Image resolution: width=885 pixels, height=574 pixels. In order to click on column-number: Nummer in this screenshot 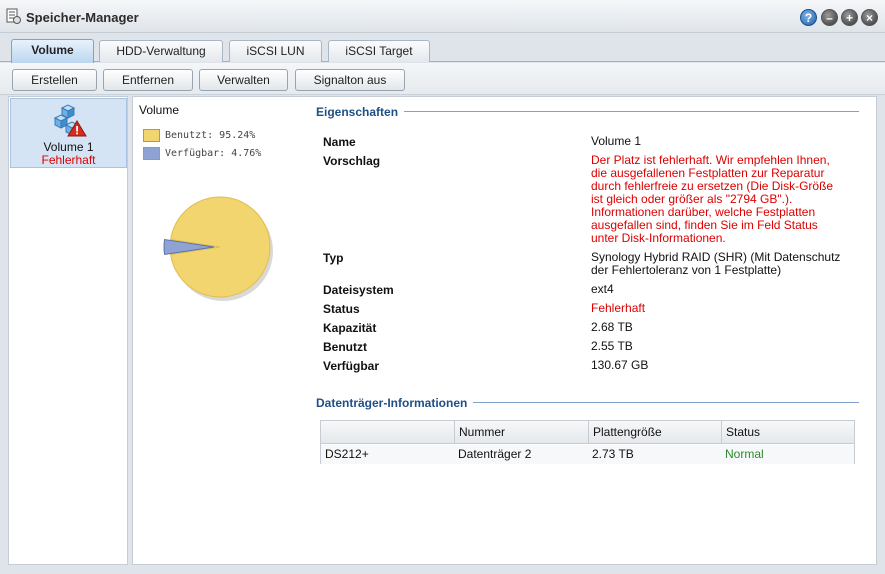, I will do `click(521, 432)`.